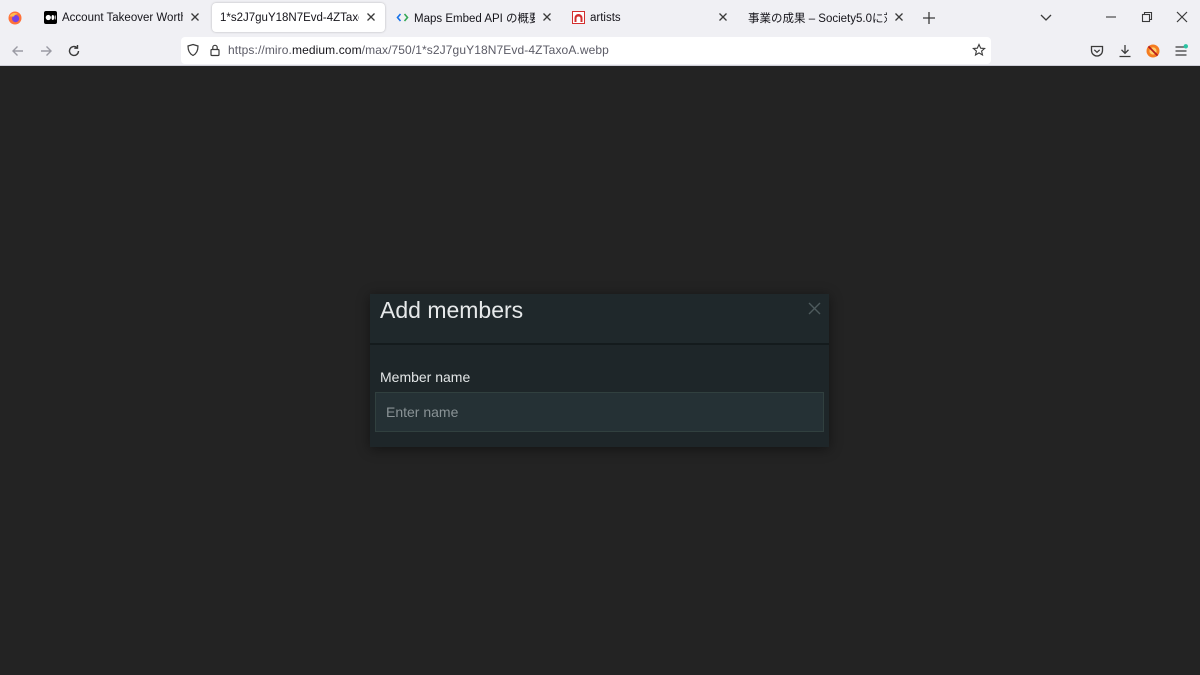 The image size is (1200, 675). Describe the element at coordinates (50, 17) in the screenshot. I see `medium-logo-icon` at that location.